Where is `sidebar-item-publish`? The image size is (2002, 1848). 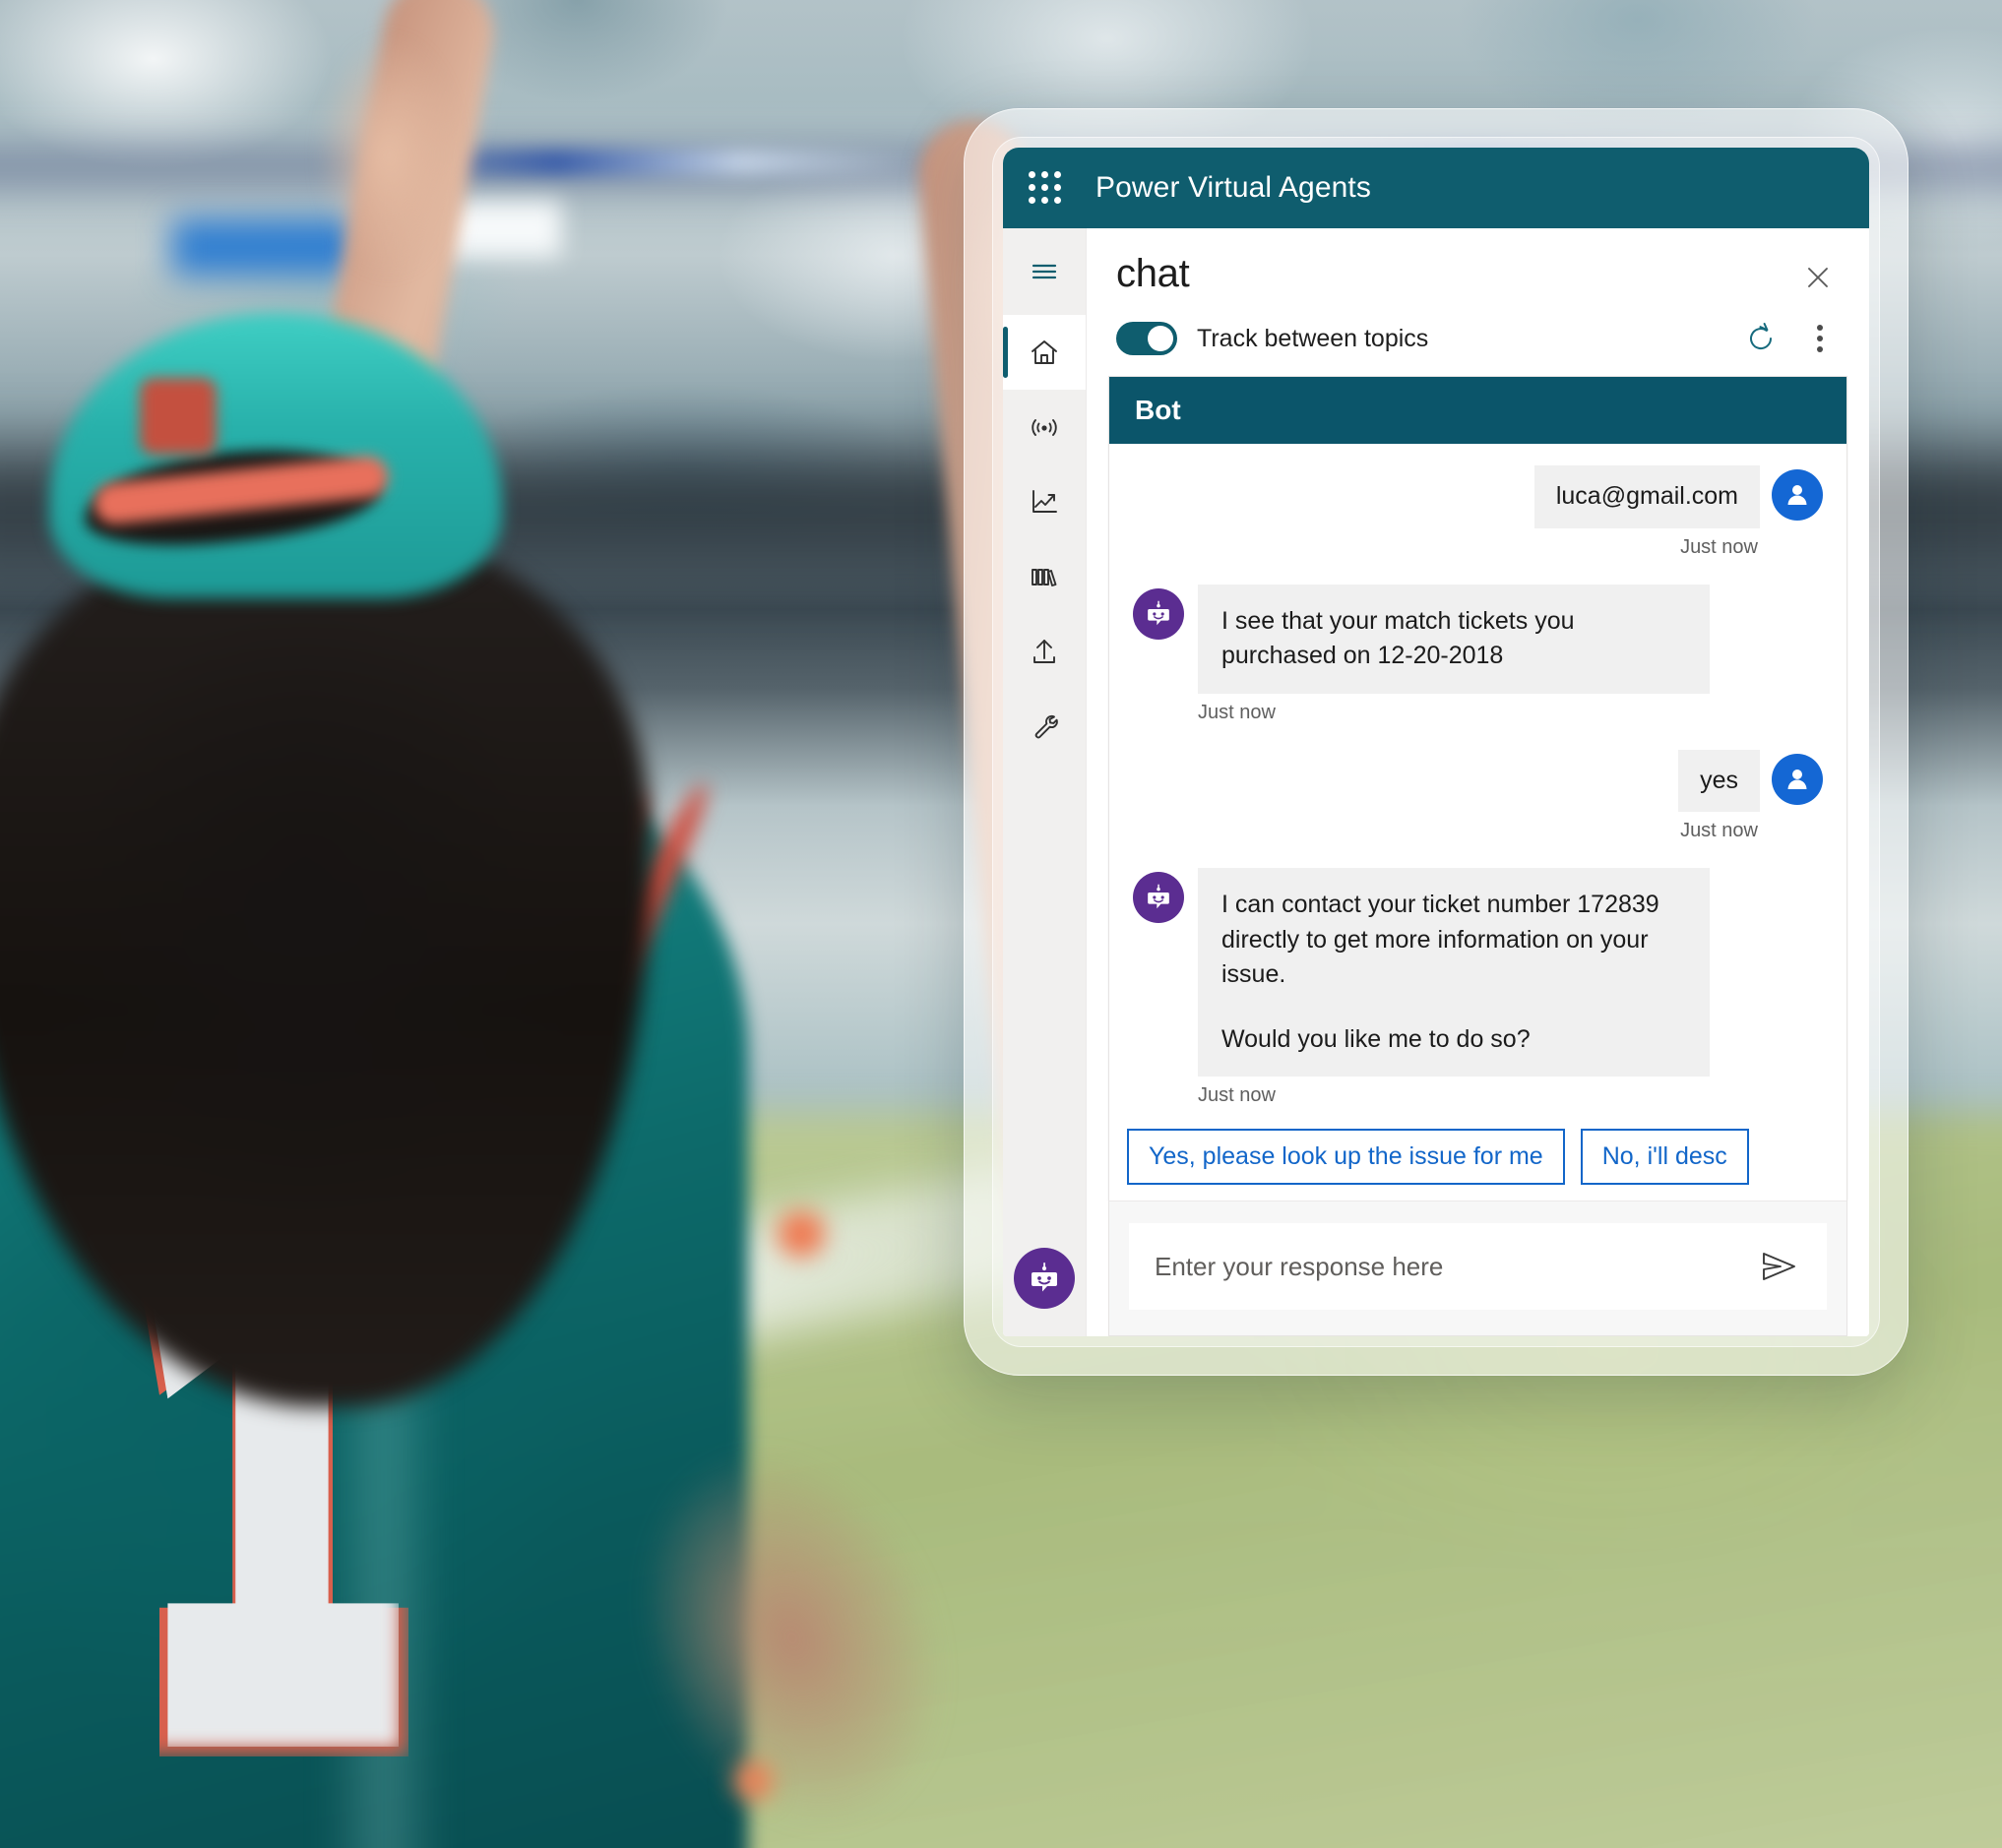 sidebar-item-publish is located at coordinates (1044, 651).